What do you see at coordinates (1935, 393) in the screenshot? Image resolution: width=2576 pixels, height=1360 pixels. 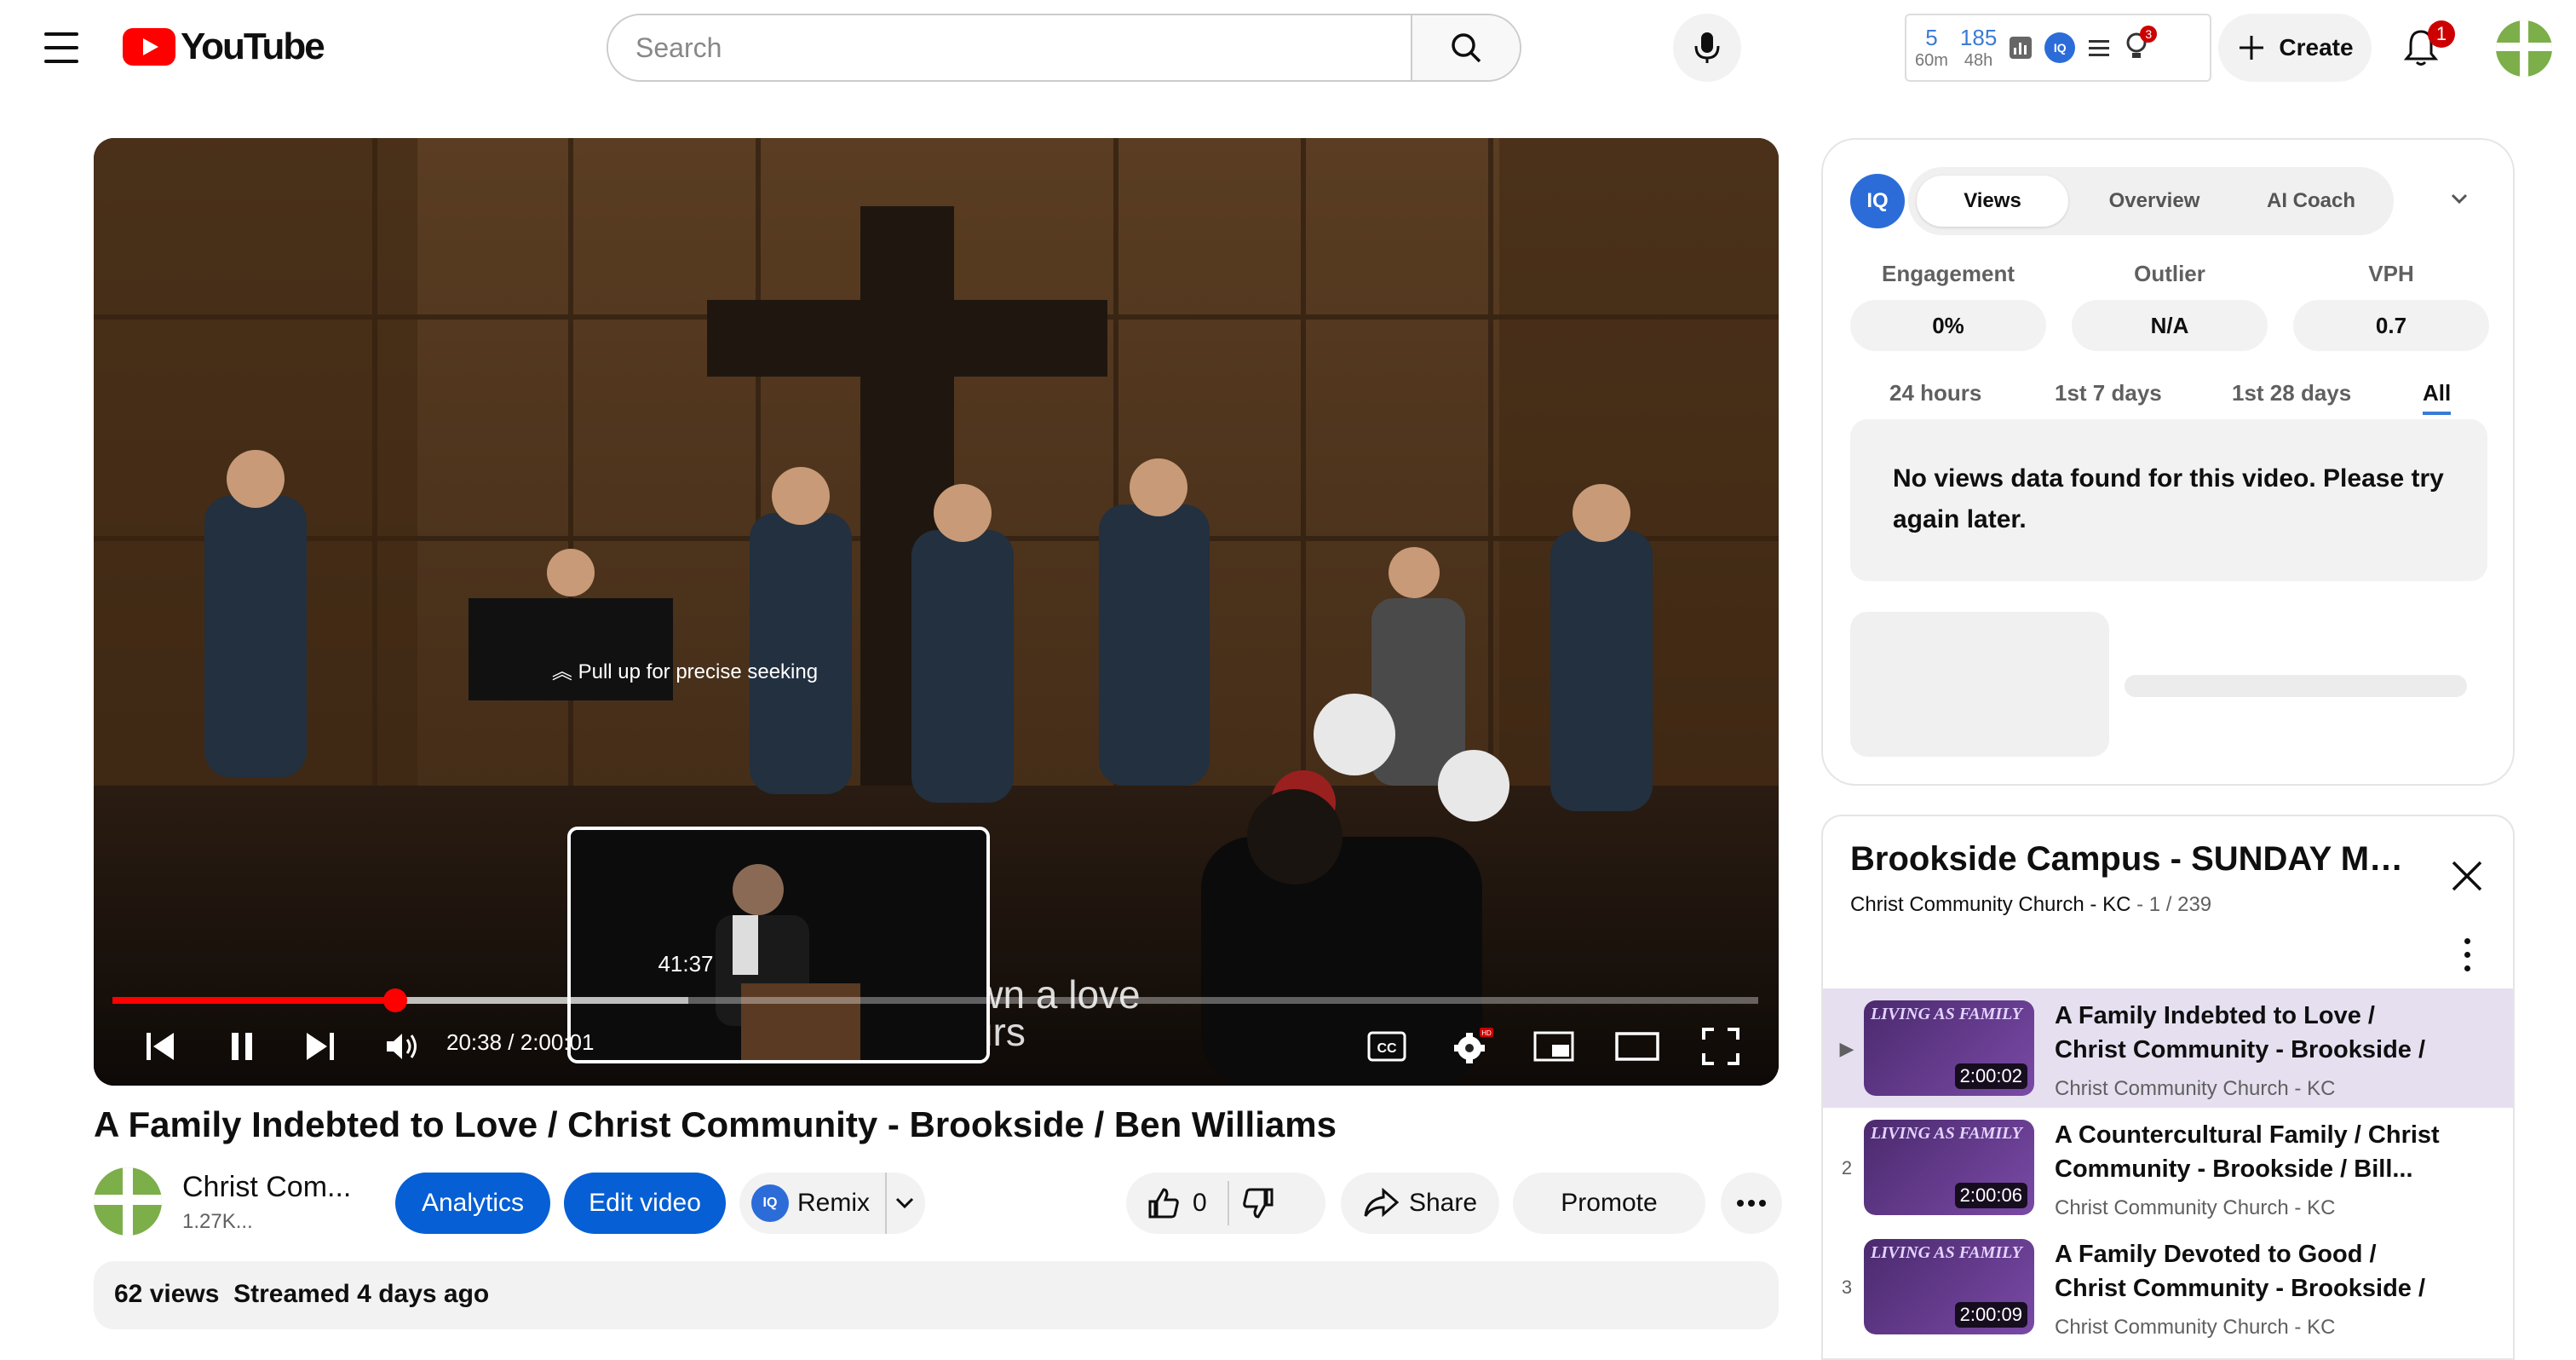 I see `range-tab-24-hours: 24 hours` at bounding box center [1935, 393].